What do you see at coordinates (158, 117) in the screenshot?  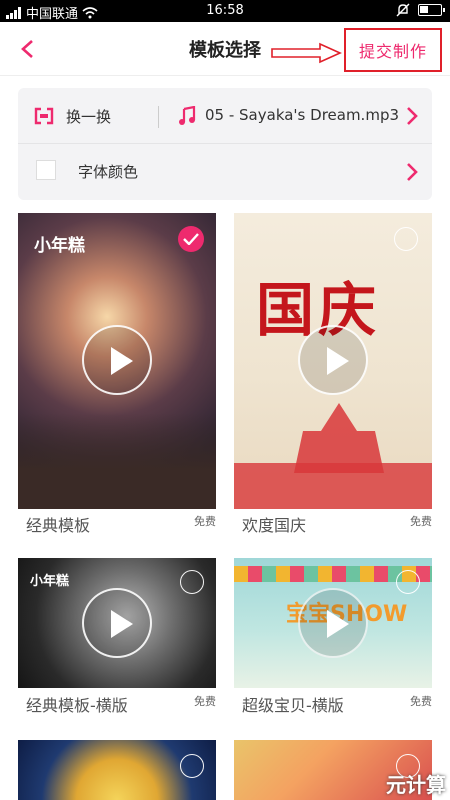 I see `divider` at bounding box center [158, 117].